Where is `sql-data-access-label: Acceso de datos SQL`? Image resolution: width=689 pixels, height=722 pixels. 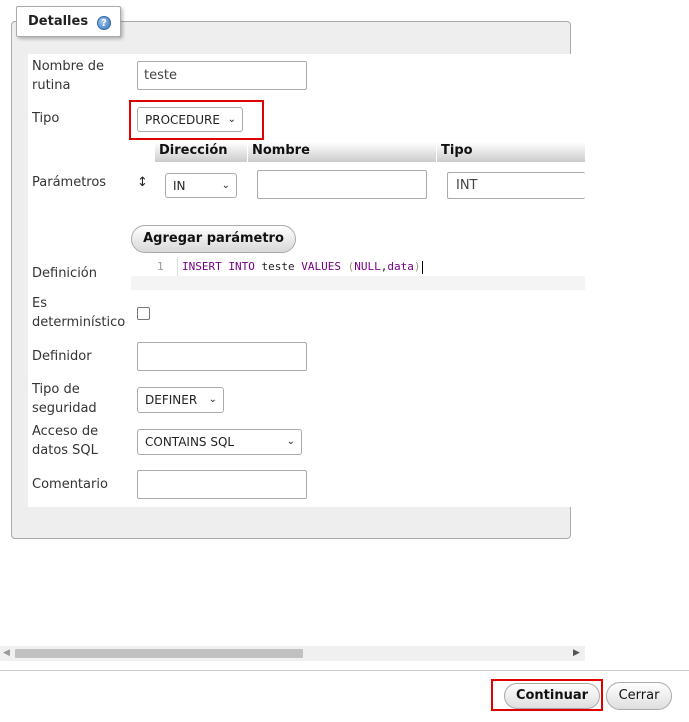 sql-data-access-label: Acceso de datos SQL is located at coordinates (65, 441).